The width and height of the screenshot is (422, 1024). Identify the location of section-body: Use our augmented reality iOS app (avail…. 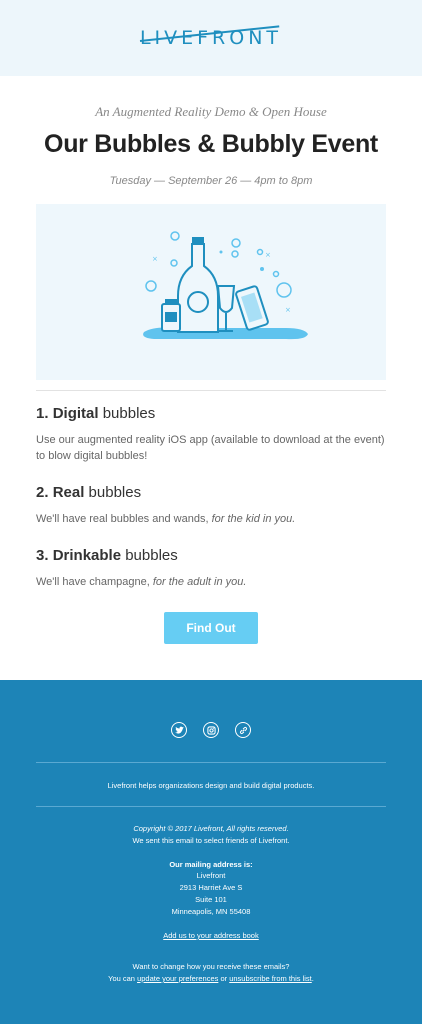
(210, 448).